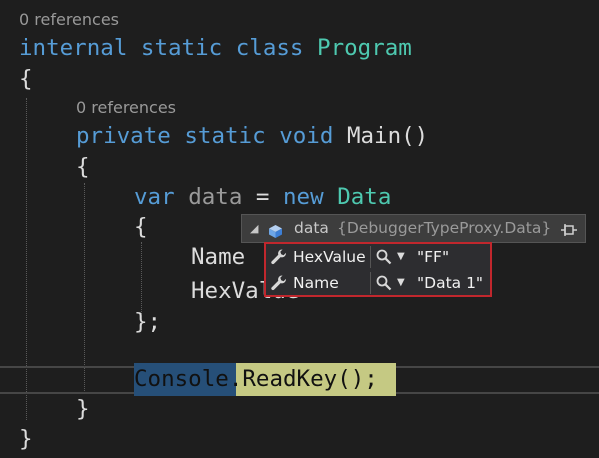  I want to click on member-value: "Data 1", so click(450, 283).